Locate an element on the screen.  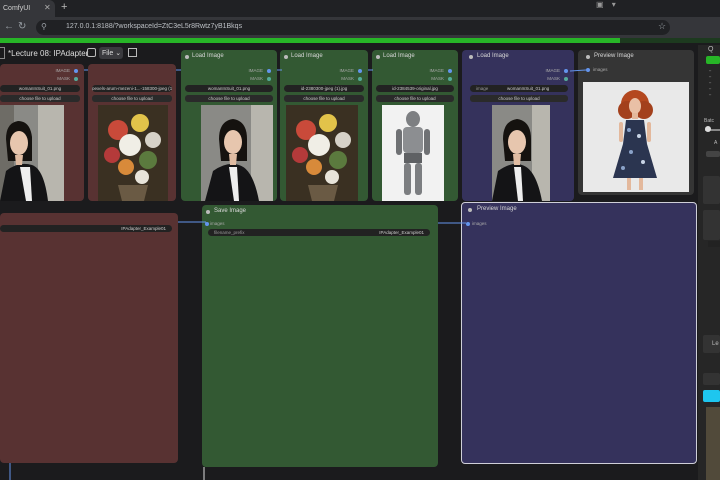
queue-prompt-button is located at coordinates (713, 60).